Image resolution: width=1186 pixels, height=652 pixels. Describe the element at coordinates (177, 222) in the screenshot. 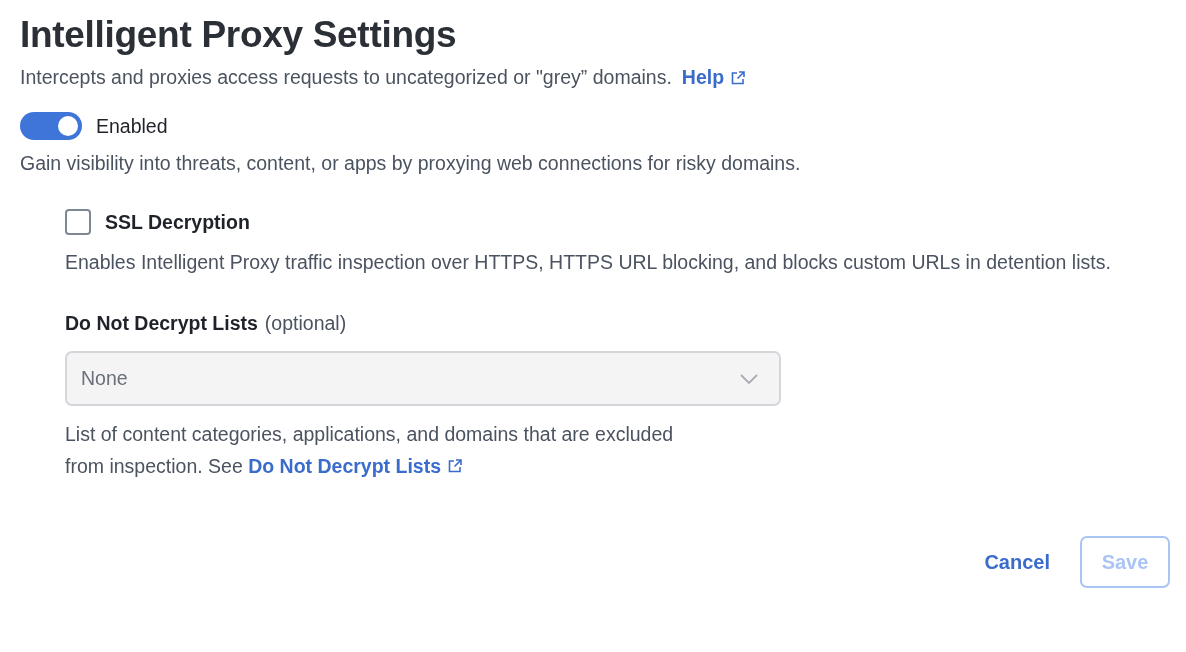

I see `ssl-label: SSL Decryption` at that location.